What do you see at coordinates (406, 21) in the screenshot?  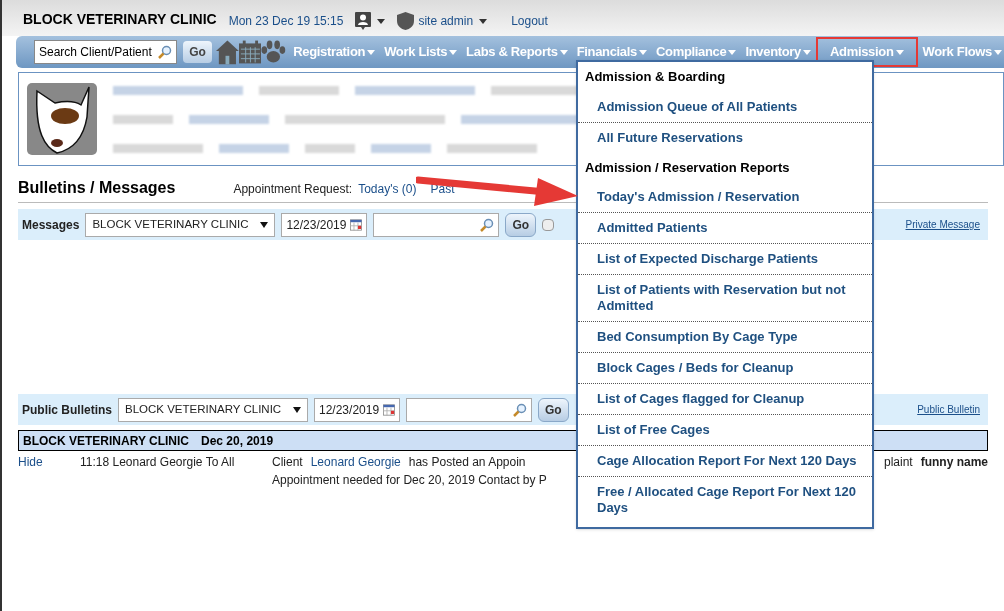 I see `badge-icon` at bounding box center [406, 21].